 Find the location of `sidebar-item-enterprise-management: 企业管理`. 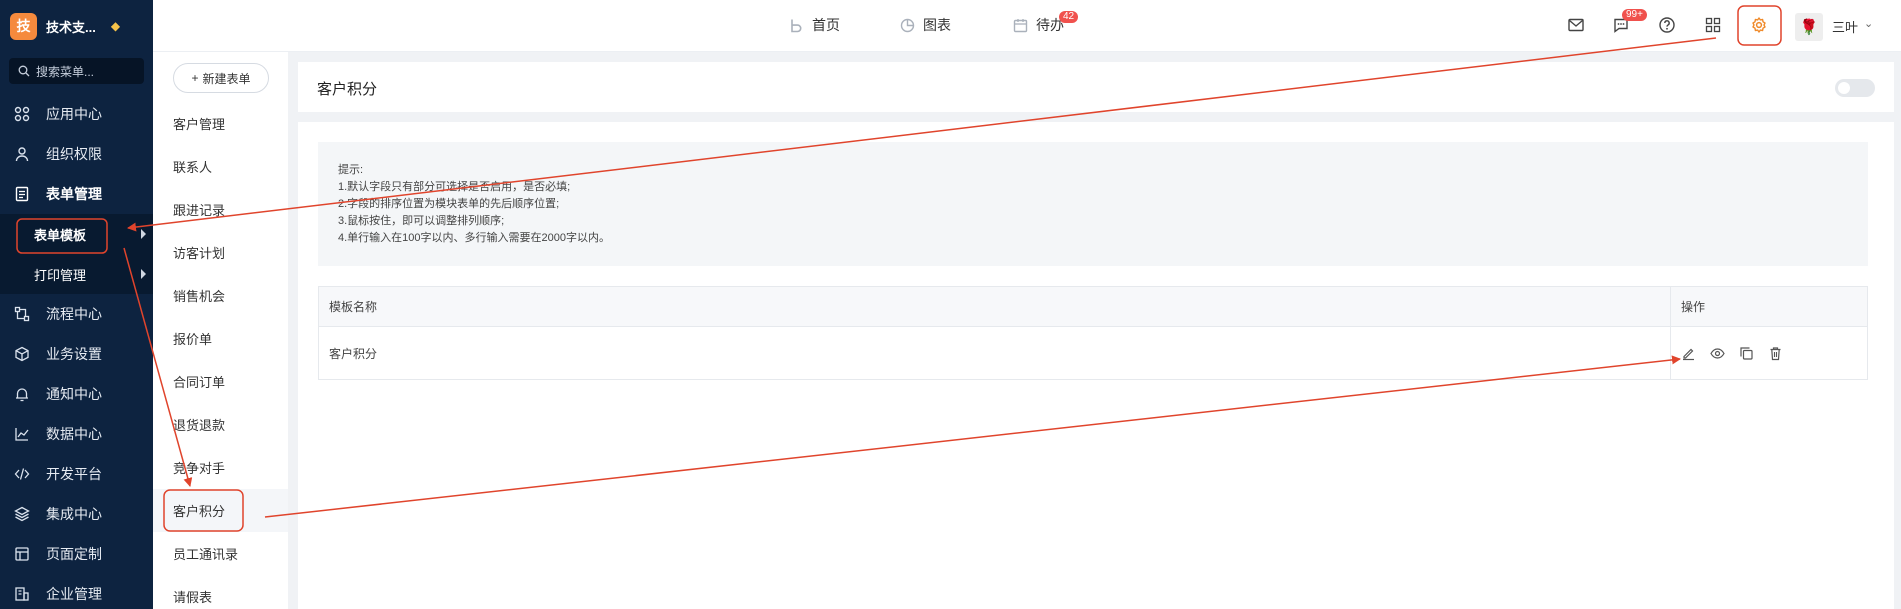

sidebar-item-enterprise-management: 企业管理 is located at coordinates (76, 591).